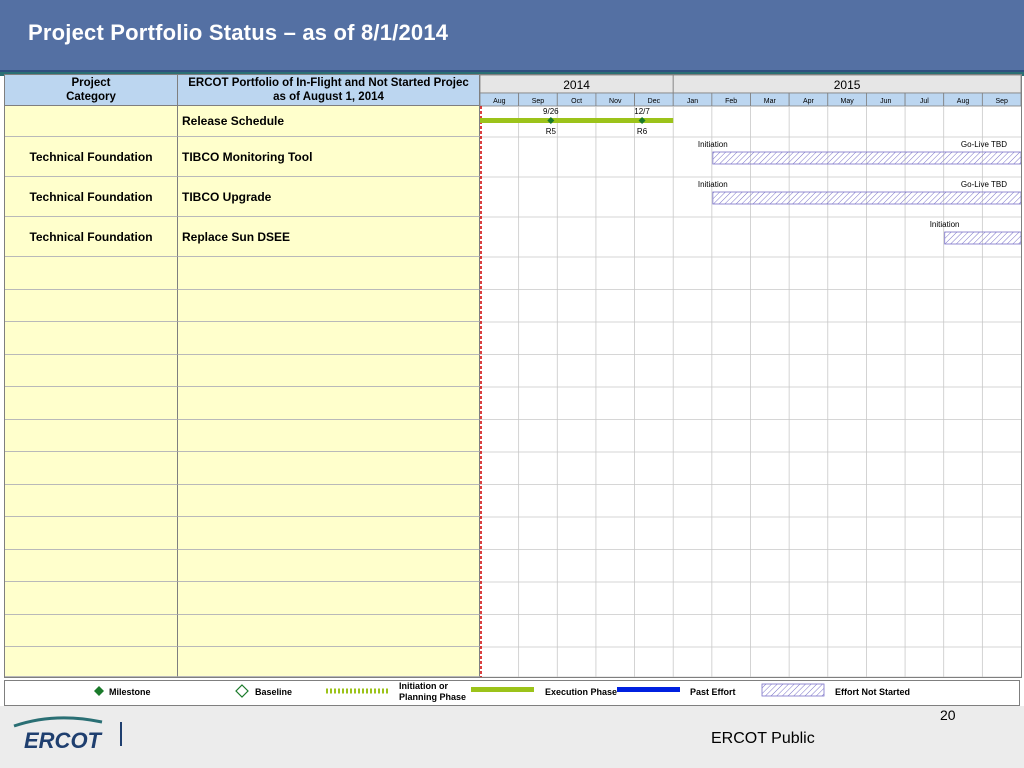 This screenshot has width=1024, height=768. What do you see at coordinates (329, 197) in the screenshot?
I see `row-project-cell: TIBCO Upgrade` at bounding box center [329, 197].